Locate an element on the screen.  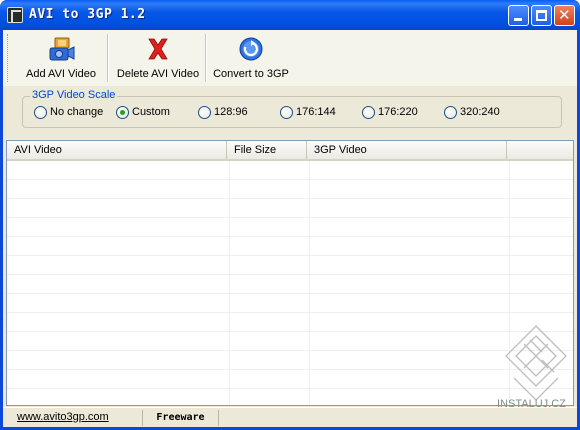
window-border-left is located at coordinates (1, 230).